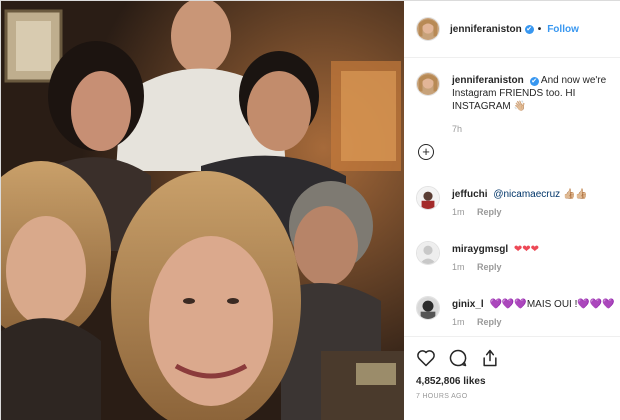  I want to click on comment-icon, so click(458, 358).